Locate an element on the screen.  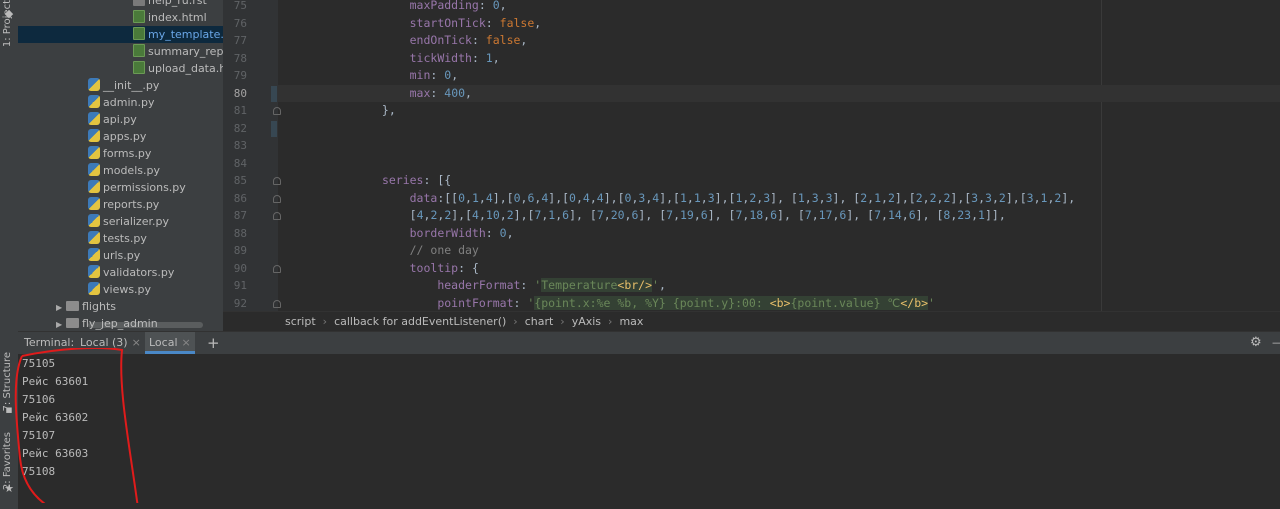
terminal-line: 75105 is located at coordinates (39, 363).